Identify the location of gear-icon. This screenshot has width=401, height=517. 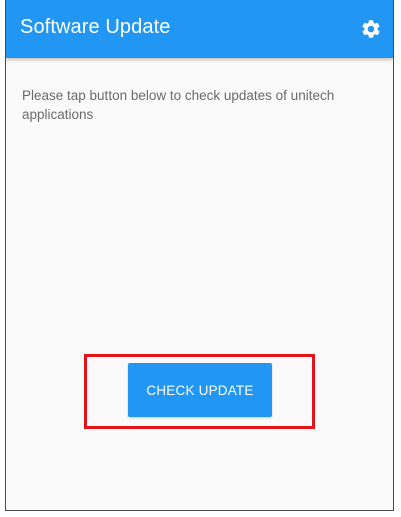
(371, 29).